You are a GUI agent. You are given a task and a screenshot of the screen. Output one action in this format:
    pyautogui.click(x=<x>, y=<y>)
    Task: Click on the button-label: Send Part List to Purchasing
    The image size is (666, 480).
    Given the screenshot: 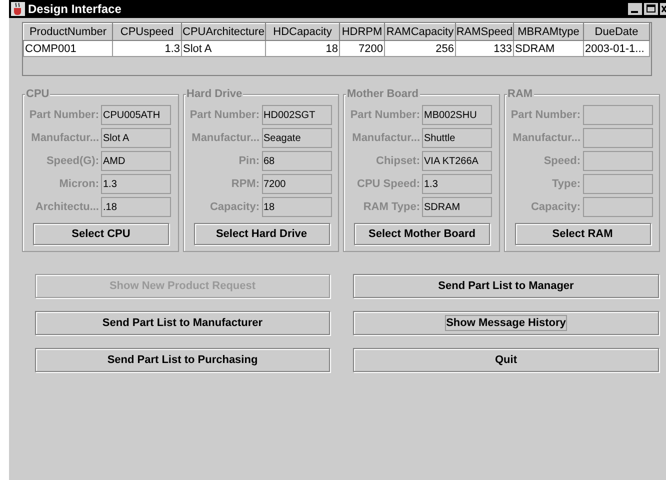 What is the action you would take?
    pyautogui.click(x=182, y=360)
    